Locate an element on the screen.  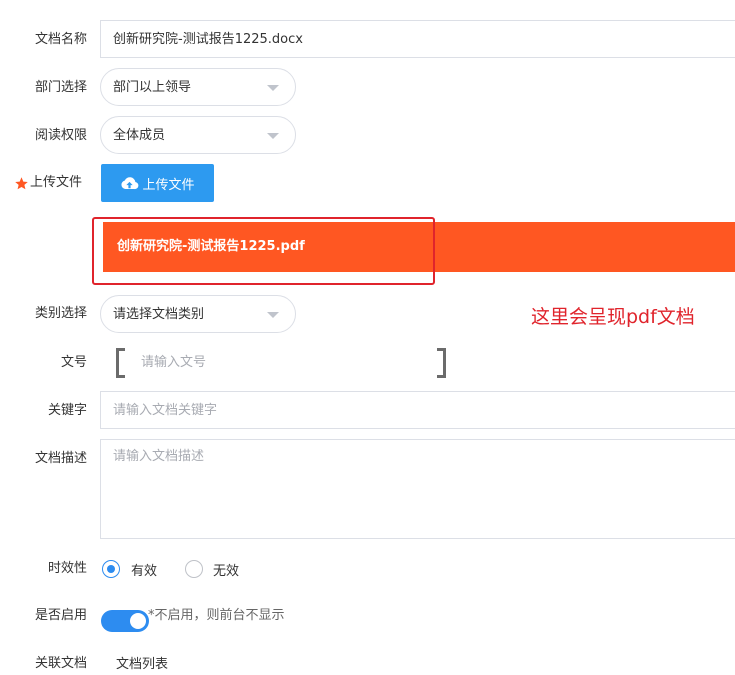
keyword-input: 请输入文档关键字 is located at coordinates (417, 410).